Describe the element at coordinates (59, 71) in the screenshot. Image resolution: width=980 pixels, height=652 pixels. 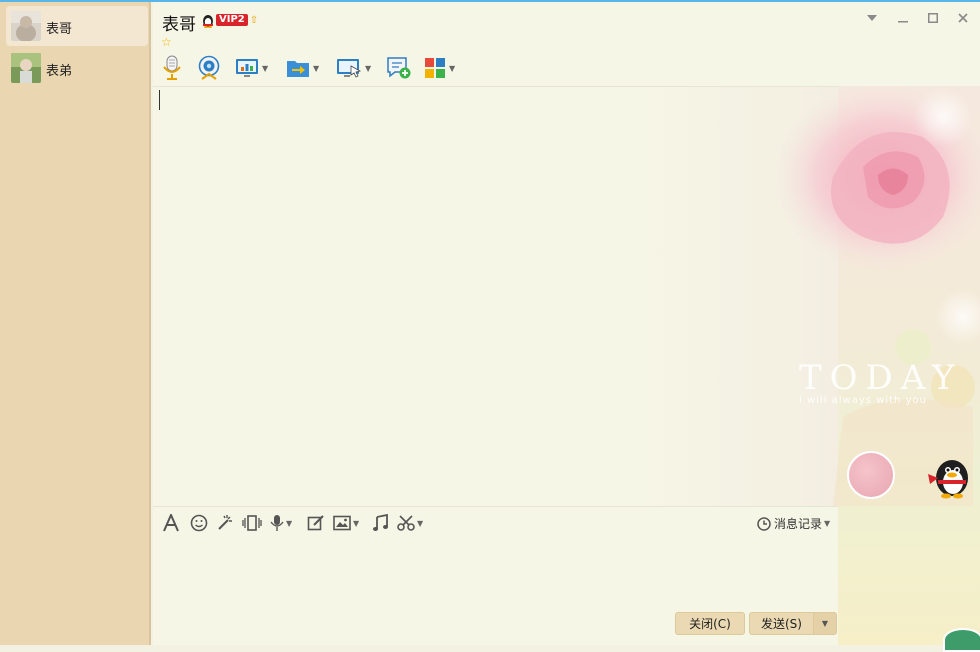
I see `contact-name: 表弟` at that location.